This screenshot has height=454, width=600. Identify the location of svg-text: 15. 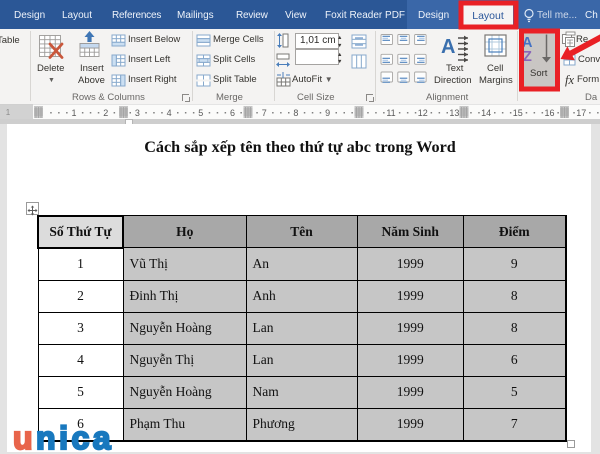
(518, 113).